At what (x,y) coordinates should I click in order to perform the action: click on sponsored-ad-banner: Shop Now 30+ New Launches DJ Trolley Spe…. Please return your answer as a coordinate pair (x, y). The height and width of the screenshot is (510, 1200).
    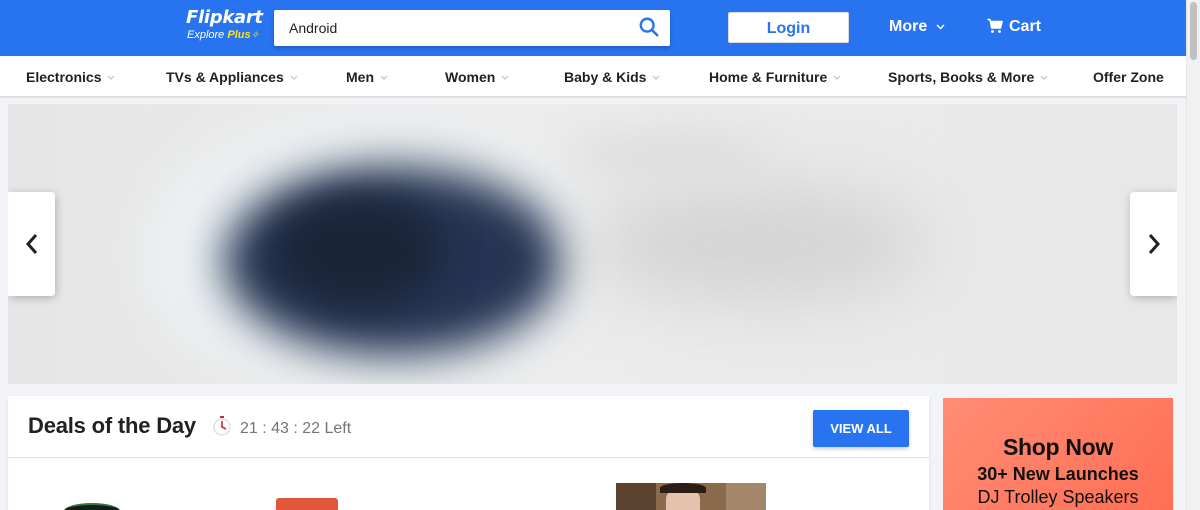
    Looking at the image, I should click on (1058, 454).